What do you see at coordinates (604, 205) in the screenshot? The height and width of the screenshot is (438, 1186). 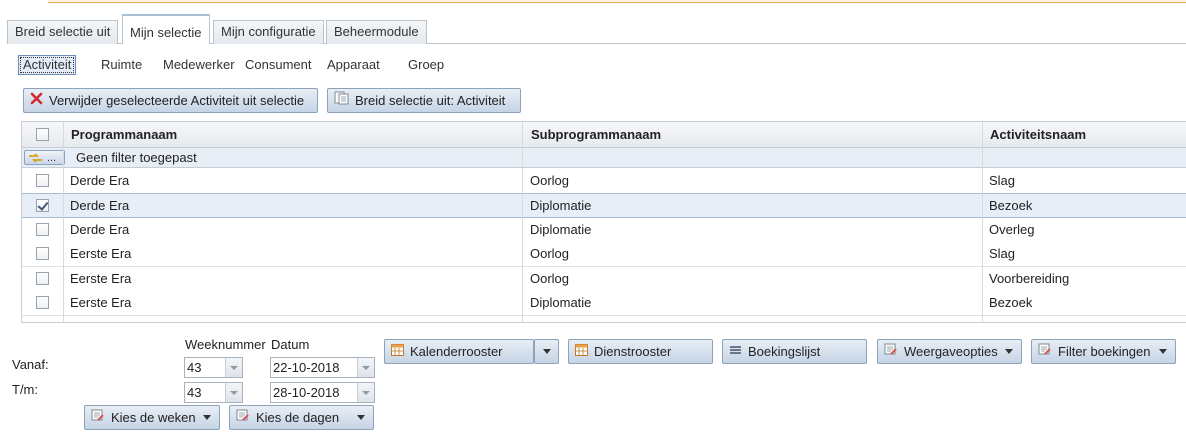 I see `table-row: Derde Era Diplomatie Bezoek` at bounding box center [604, 205].